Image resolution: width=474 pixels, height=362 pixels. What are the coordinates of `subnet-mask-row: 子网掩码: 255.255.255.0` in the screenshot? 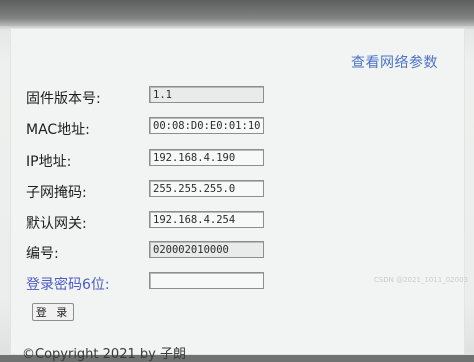 It's located at (237, 191).